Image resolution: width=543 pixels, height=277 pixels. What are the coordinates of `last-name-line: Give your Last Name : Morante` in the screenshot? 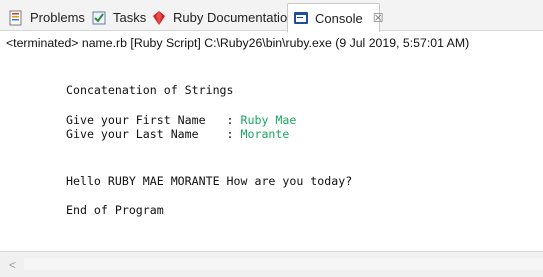 It's located at (177, 134).